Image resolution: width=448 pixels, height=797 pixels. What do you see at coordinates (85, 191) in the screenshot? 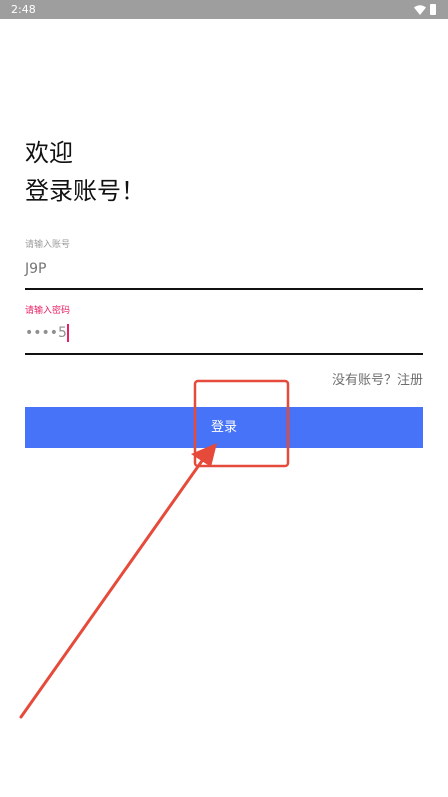
I see `login-subtitle: 登录账号！` at bounding box center [85, 191].